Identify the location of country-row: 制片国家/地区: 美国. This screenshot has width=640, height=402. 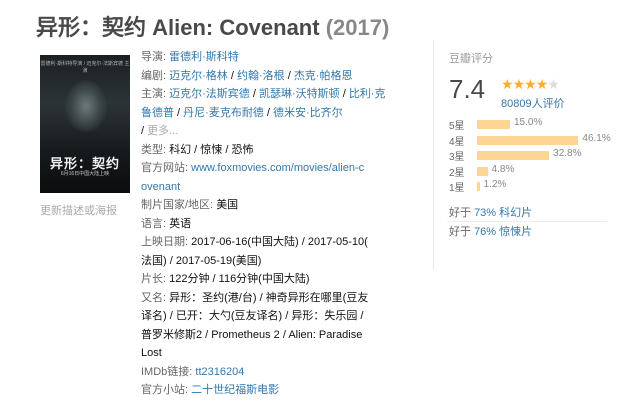
(266, 205).